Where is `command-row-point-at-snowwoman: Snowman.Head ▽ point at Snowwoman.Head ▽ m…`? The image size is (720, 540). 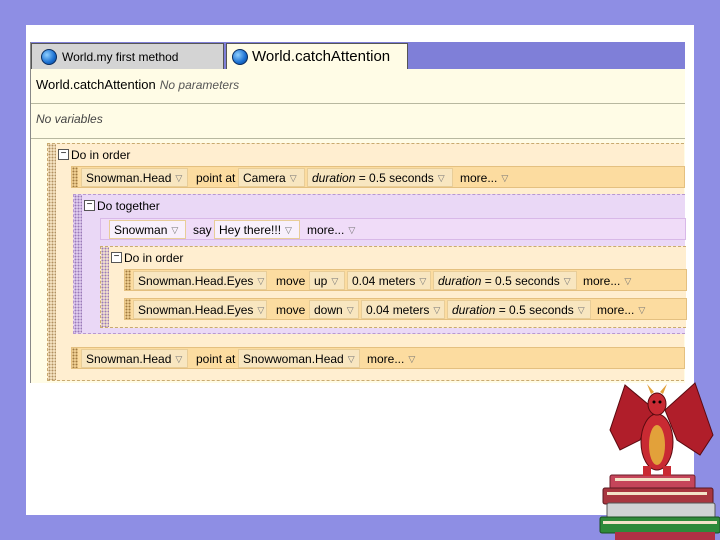
command-row-point-at-snowwoman: Snowman.Head ▽ point at Snowwoman.Head ▽ m… is located at coordinates (378, 358).